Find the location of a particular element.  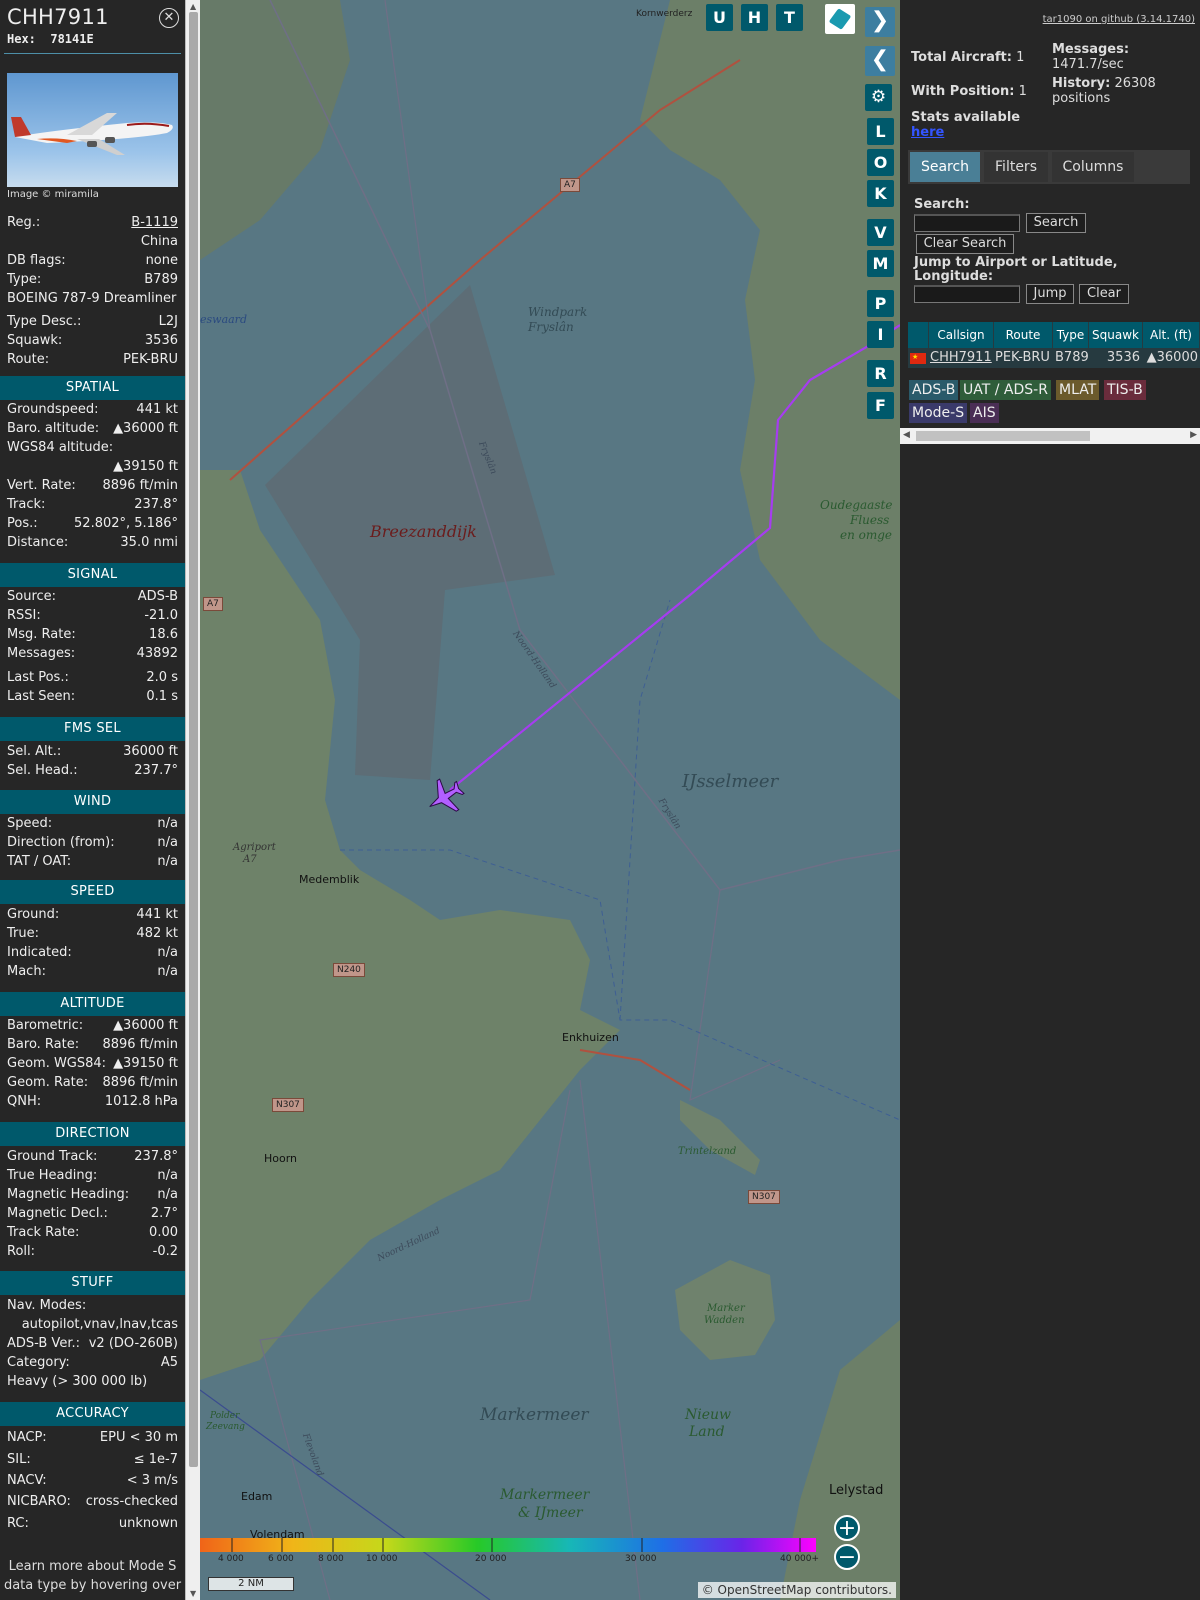

map-attribution: © OpenStreetMap contributors. is located at coordinates (796, 1590).